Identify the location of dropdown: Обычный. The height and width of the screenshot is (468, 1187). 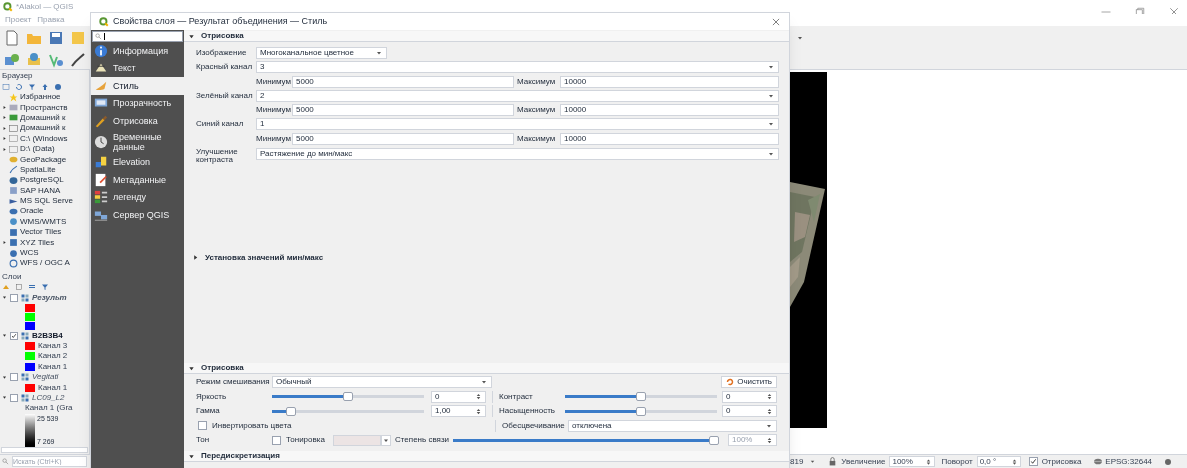
(382, 382).